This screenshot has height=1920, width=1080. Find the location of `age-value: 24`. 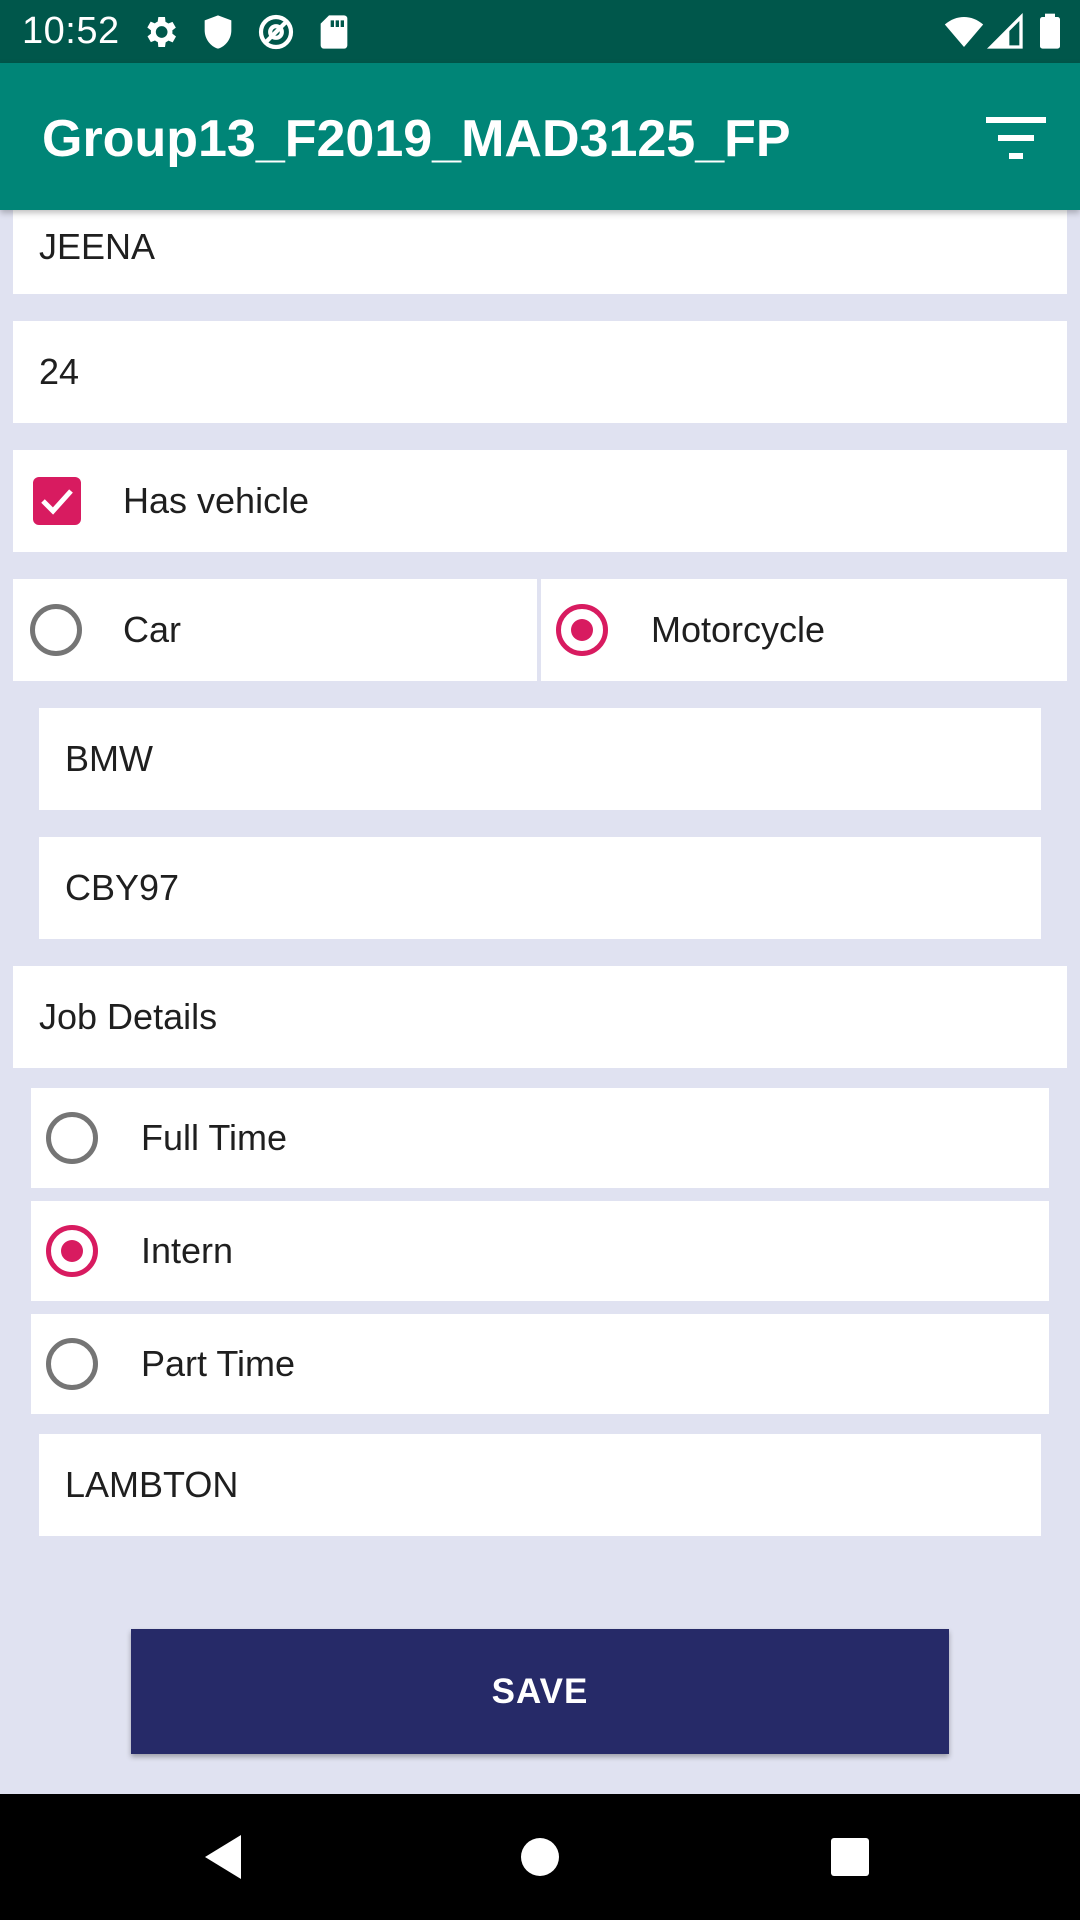

age-value: 24 is located at coordinates (59, 371).